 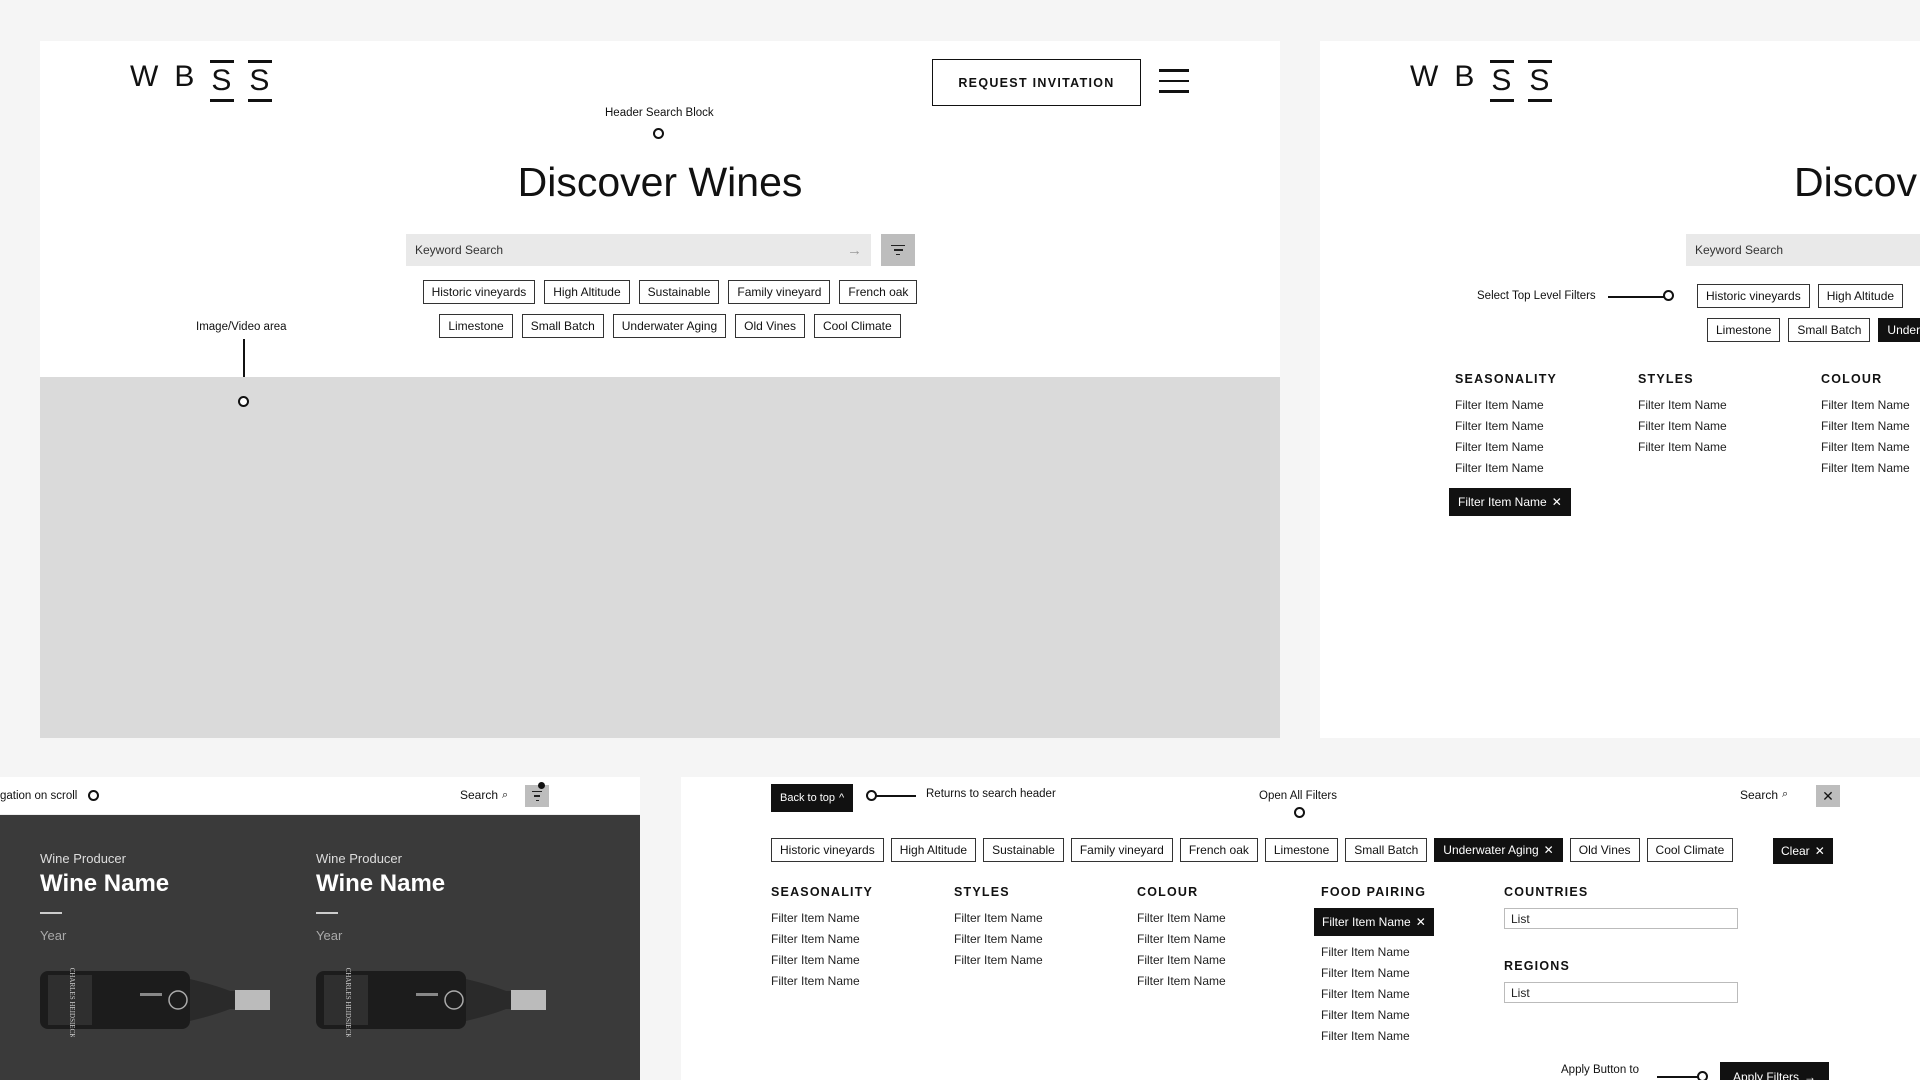 What do you see at coordinates (669, 326) in the screenshot?
I see `filter-tag: Underwater Aging` at bounding box center [669, 326].